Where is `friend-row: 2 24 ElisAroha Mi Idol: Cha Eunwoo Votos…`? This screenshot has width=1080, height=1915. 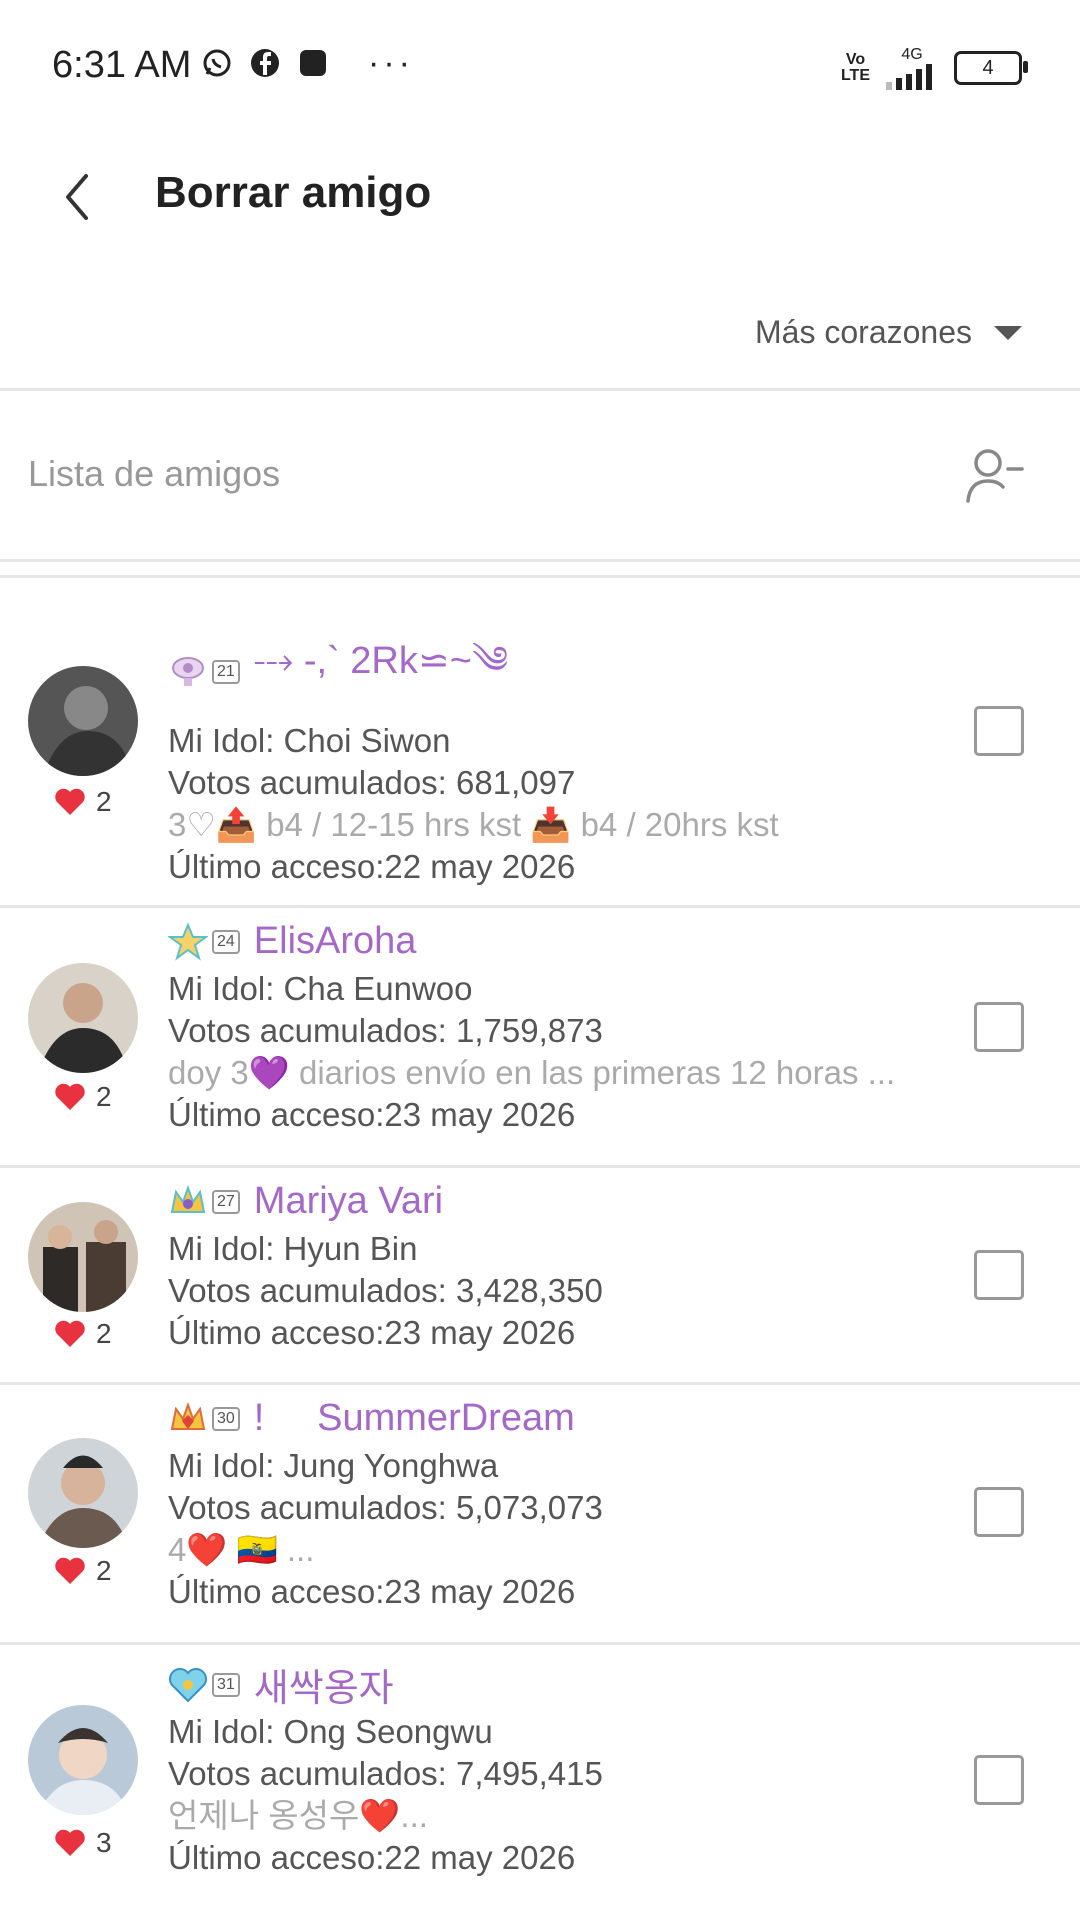 friend-row: 2 24 ElisAroha Mi Idol: Cha Eunwoo Votos… is located at coordinates (540, 1038).